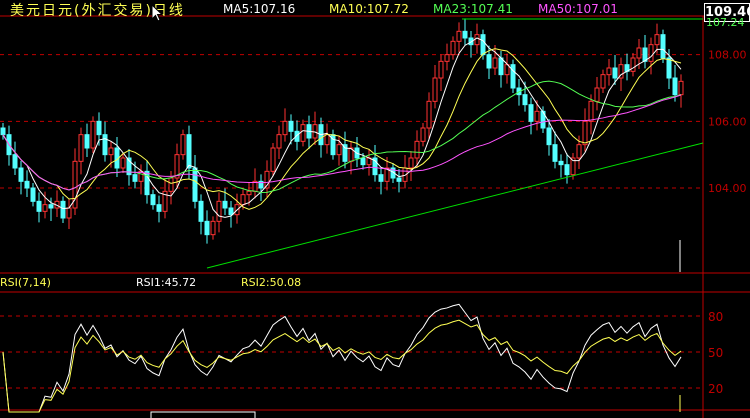 The image size is (750, 418). I want to click on y-tick-label: 108.00, so click(727, 55).